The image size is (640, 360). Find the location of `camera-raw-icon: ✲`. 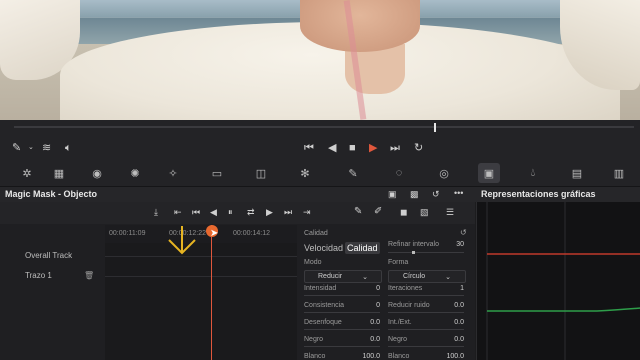

camera-raw-icon: ✲ is located at coordinates (27, 173).